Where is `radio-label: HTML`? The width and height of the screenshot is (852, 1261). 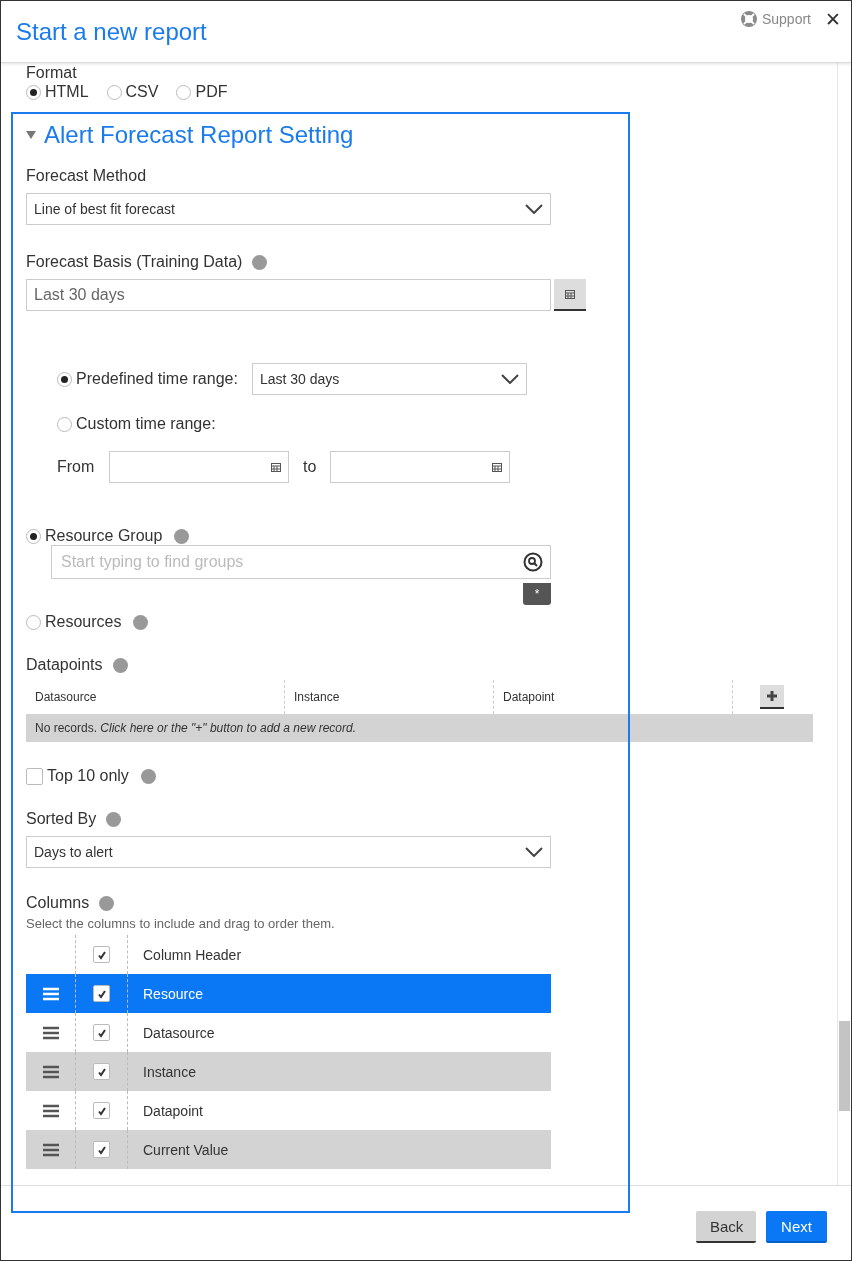
radio-label: HTML is located at coordinates (67, 92).